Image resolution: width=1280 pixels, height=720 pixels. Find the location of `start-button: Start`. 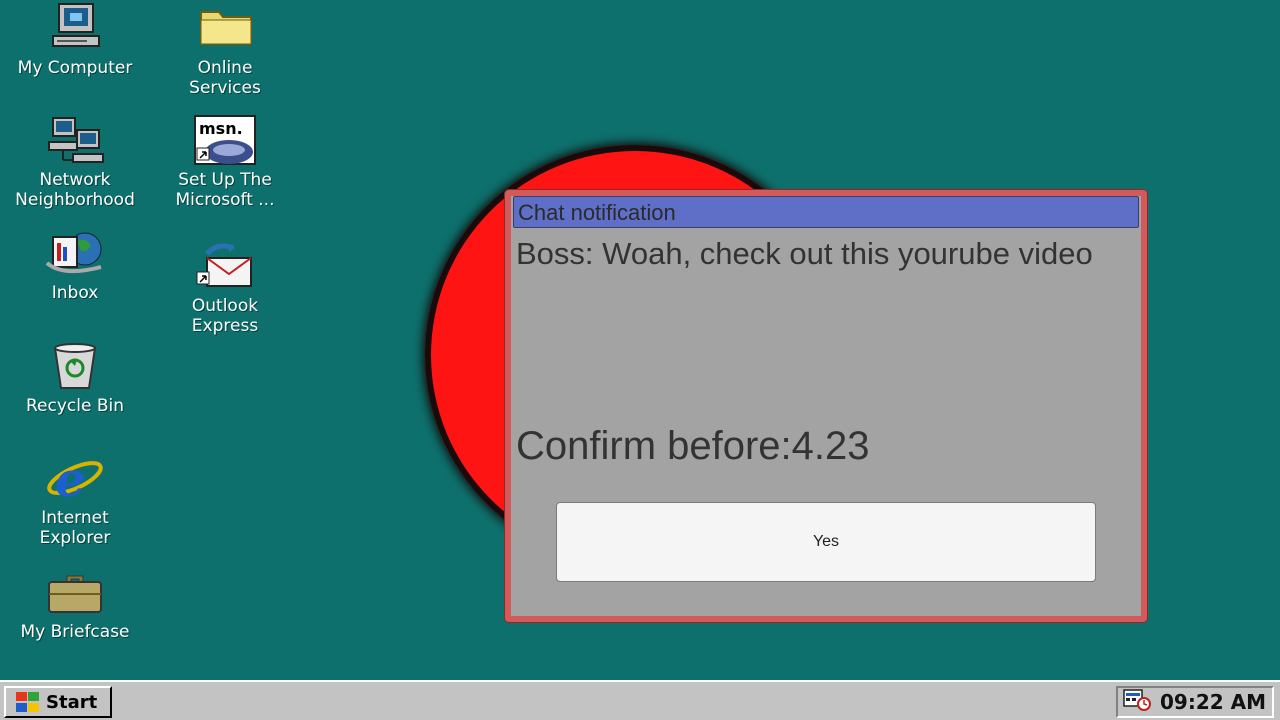

start-button: Start is located at coordinates (58, 702).